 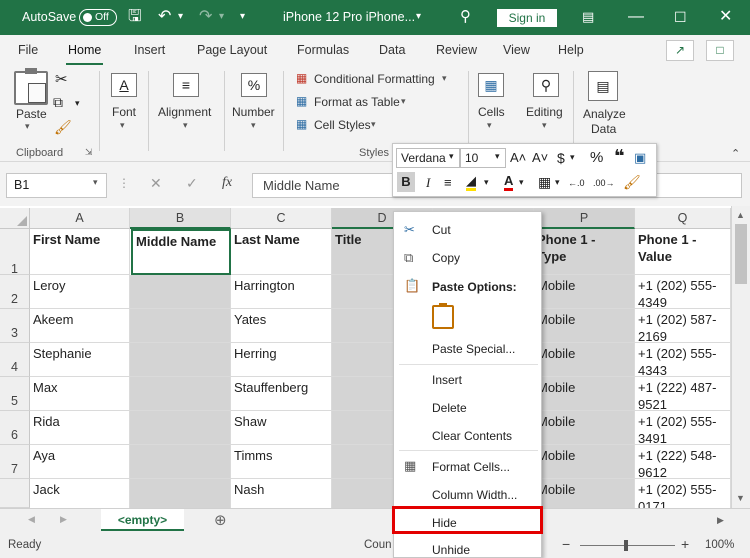 I want to click on menu-item-unhide: Unhide, so click(x=451, y=550).